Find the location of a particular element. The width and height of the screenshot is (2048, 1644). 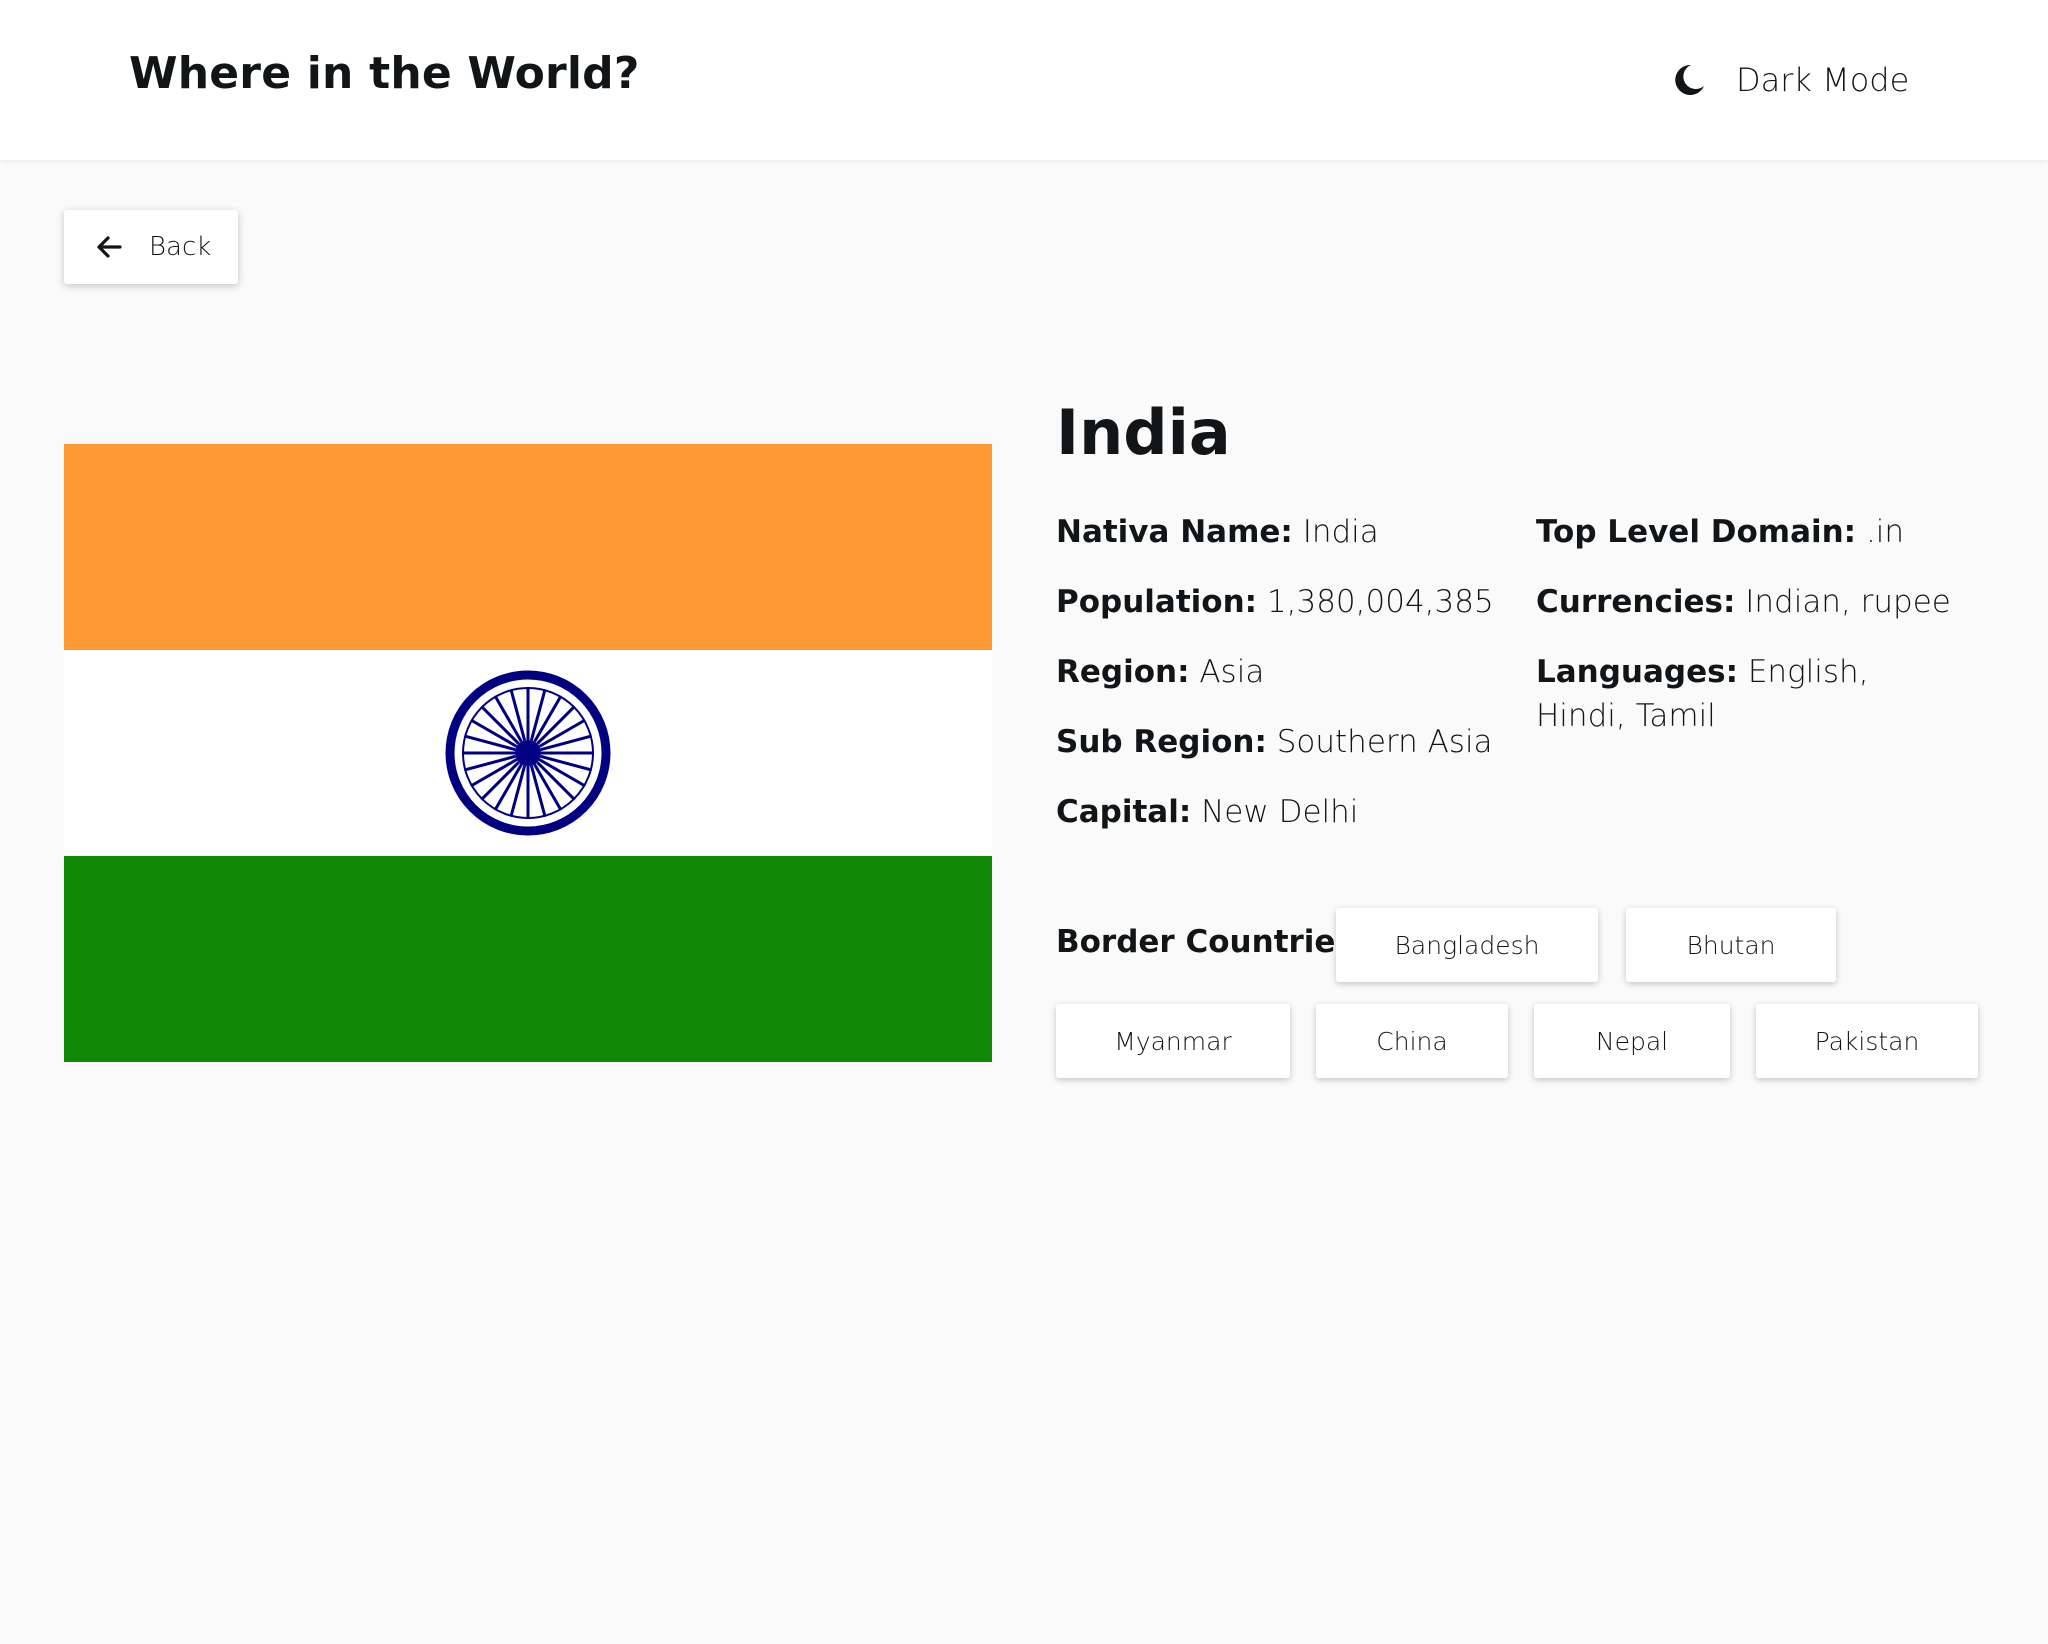

flag-green-band is located at coordinates (528, 959).